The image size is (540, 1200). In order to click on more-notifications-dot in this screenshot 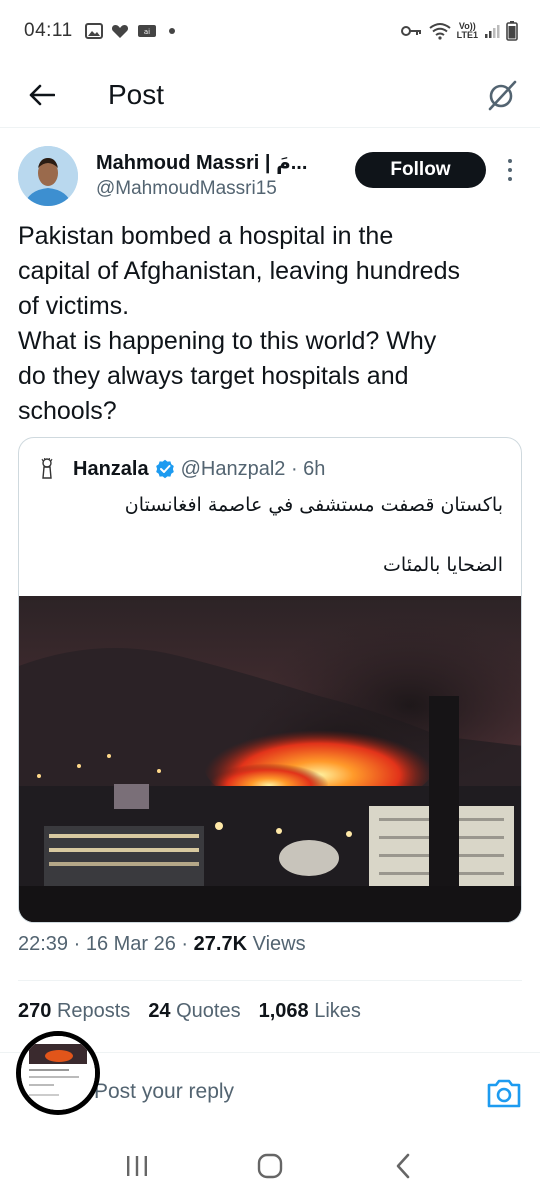, I will do `click(171, 31)`.